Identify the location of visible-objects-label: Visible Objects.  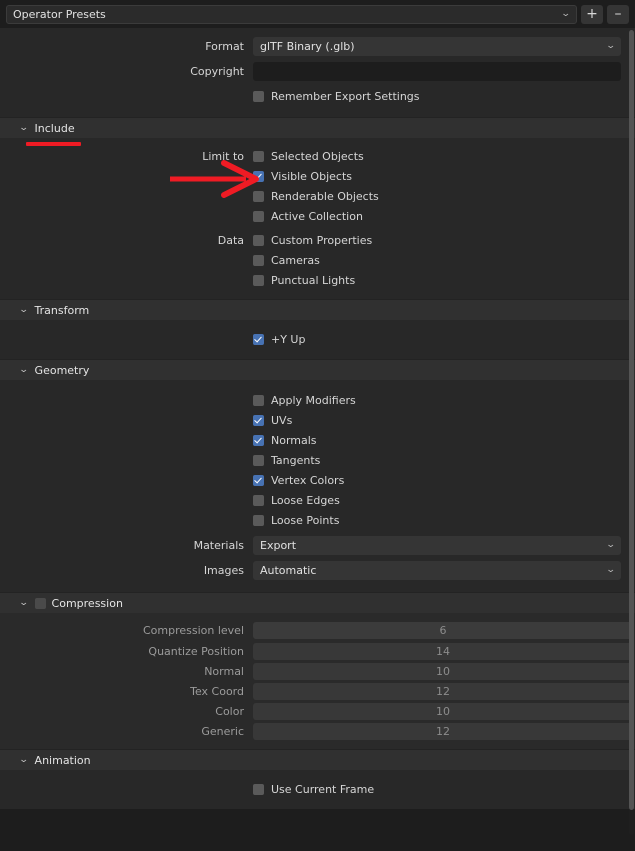
(311, 176).